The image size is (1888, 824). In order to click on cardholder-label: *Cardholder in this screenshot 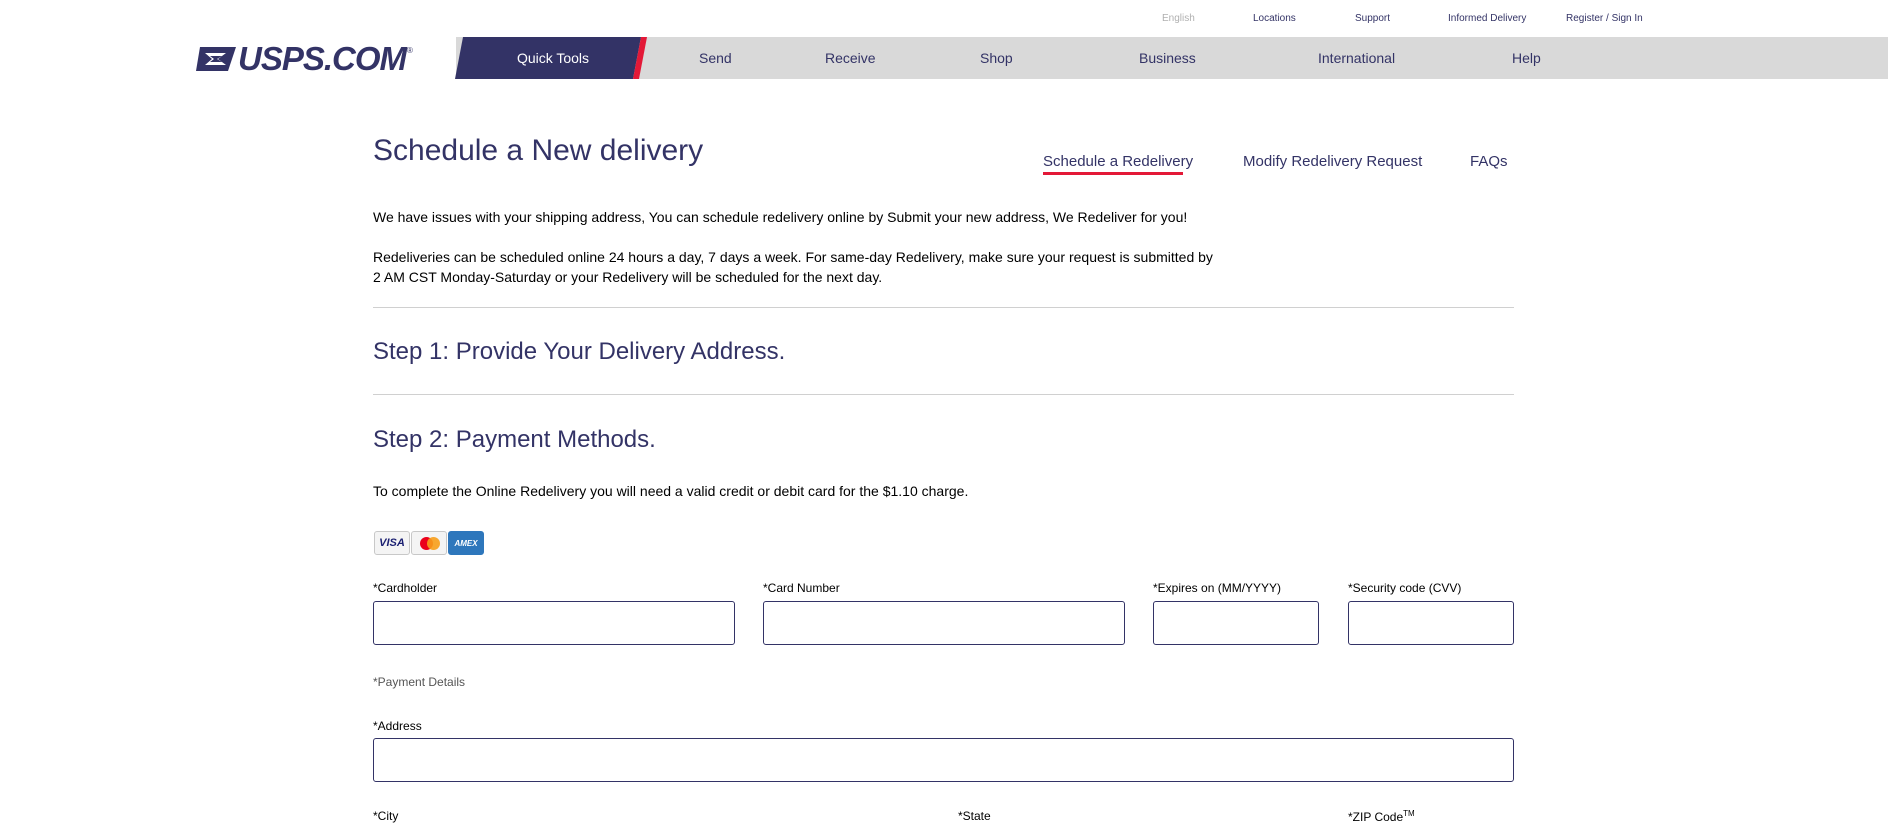, I will do `click(405, 588)`.